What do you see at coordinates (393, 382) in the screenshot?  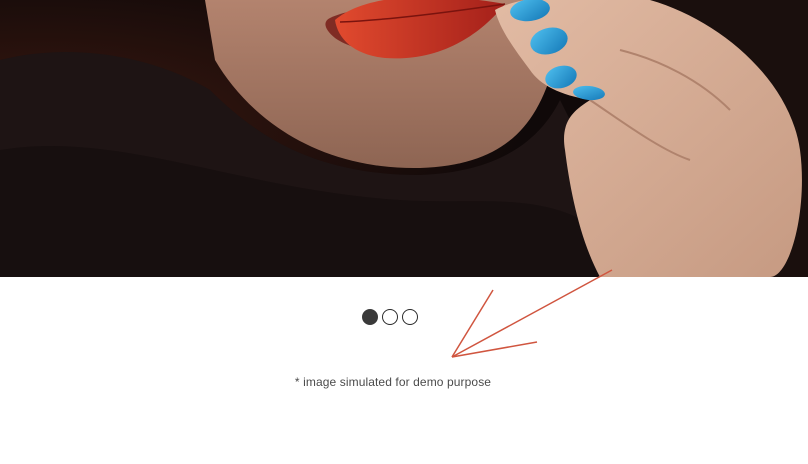 I see `disclaimer-text: * image simulated for demo purpose` at bounding box center [393, 382].